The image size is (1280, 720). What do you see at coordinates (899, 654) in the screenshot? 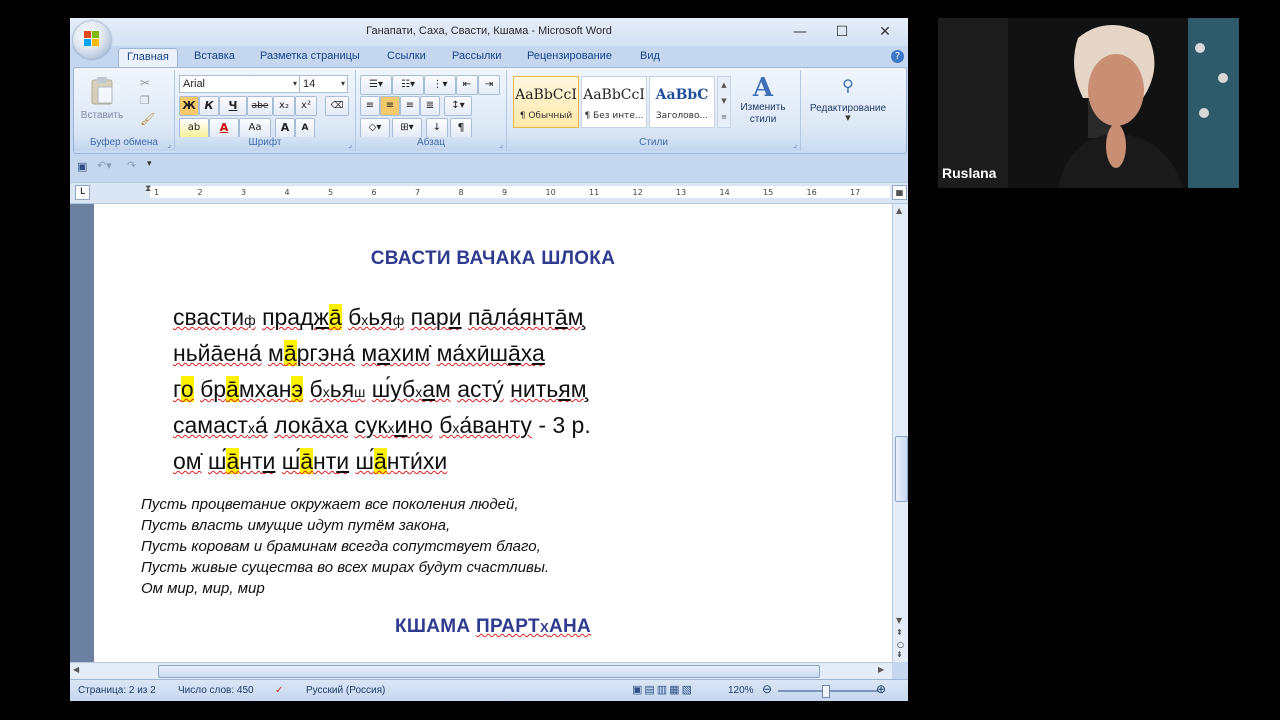
I see `next-page-icon: ⇟` at bounding box center [899, 654].